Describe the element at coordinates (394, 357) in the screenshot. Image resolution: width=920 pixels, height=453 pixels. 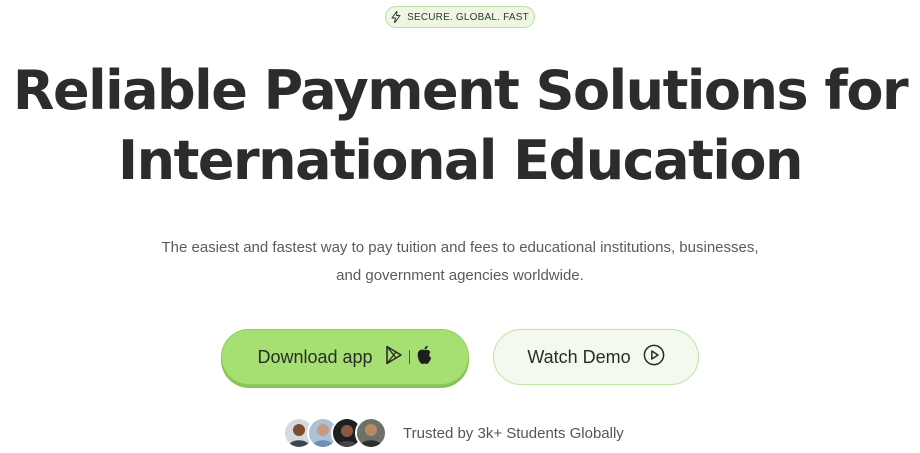
I see `google-play-icon` at that location.